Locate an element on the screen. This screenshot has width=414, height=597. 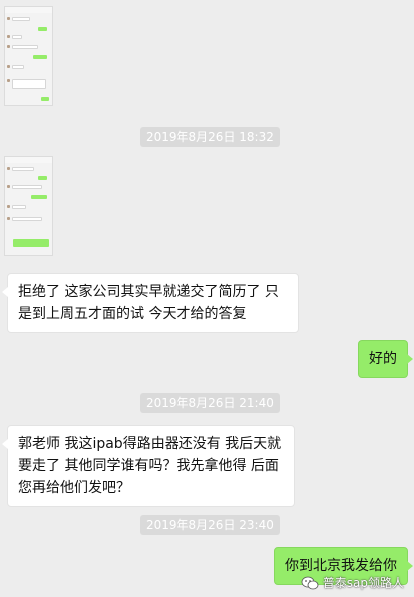
timestamp: 2019年8月26日 18:32 is located at coordinates (210, 137).